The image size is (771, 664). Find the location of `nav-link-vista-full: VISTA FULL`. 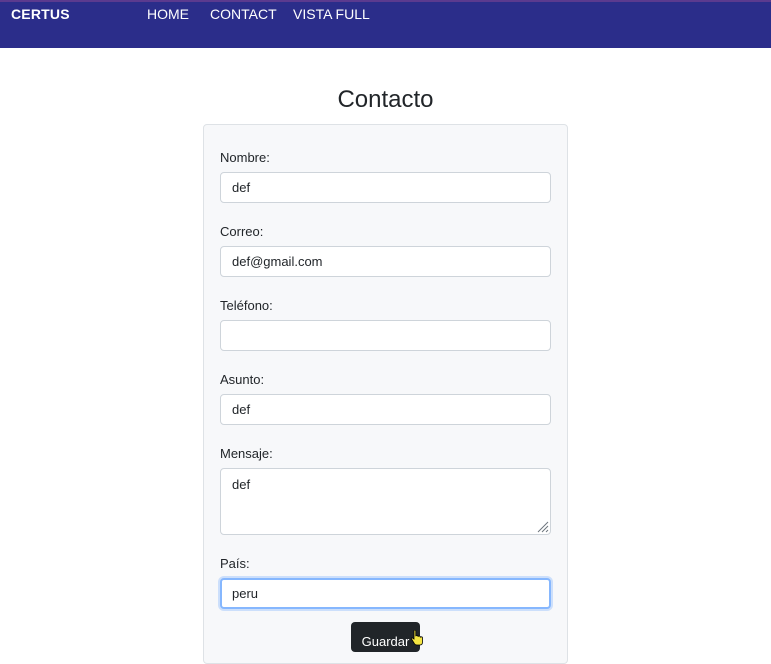

nav-link-vista-full: VISTA FULL is located at coordinates (331, 14).